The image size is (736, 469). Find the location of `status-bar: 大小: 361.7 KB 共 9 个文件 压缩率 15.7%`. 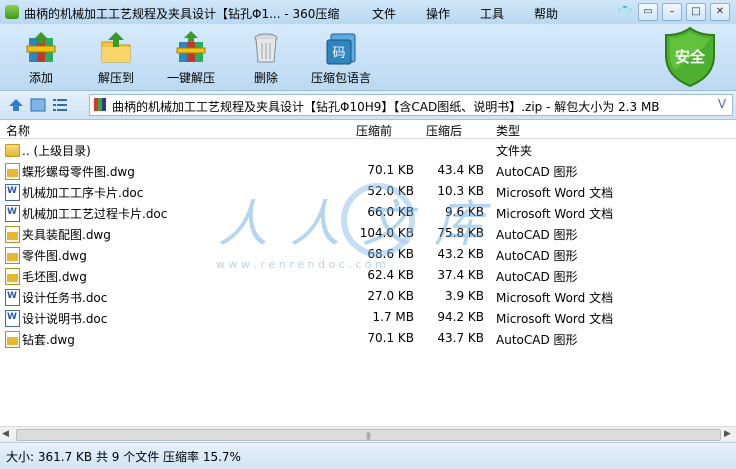

status-bar: 大小: 361.7 KB 共 9 个文件 压缩率 15.7% is located at coordinates (368, 455).